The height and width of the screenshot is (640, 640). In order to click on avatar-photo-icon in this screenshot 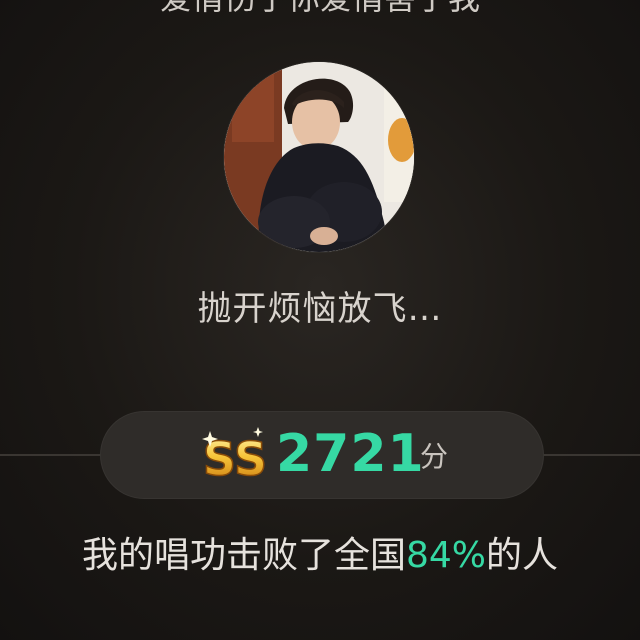, I will do `click(319, 157)`.